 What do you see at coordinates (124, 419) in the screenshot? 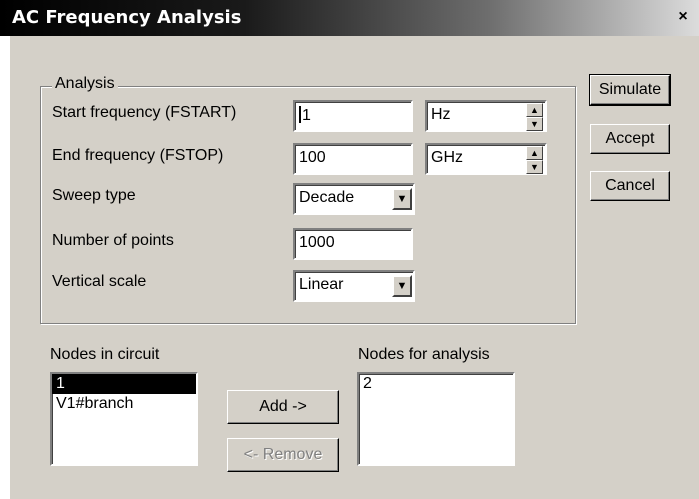
I see `nodes-in-circuit-list: 1 V1#branch` at bounding box center [124, 419].